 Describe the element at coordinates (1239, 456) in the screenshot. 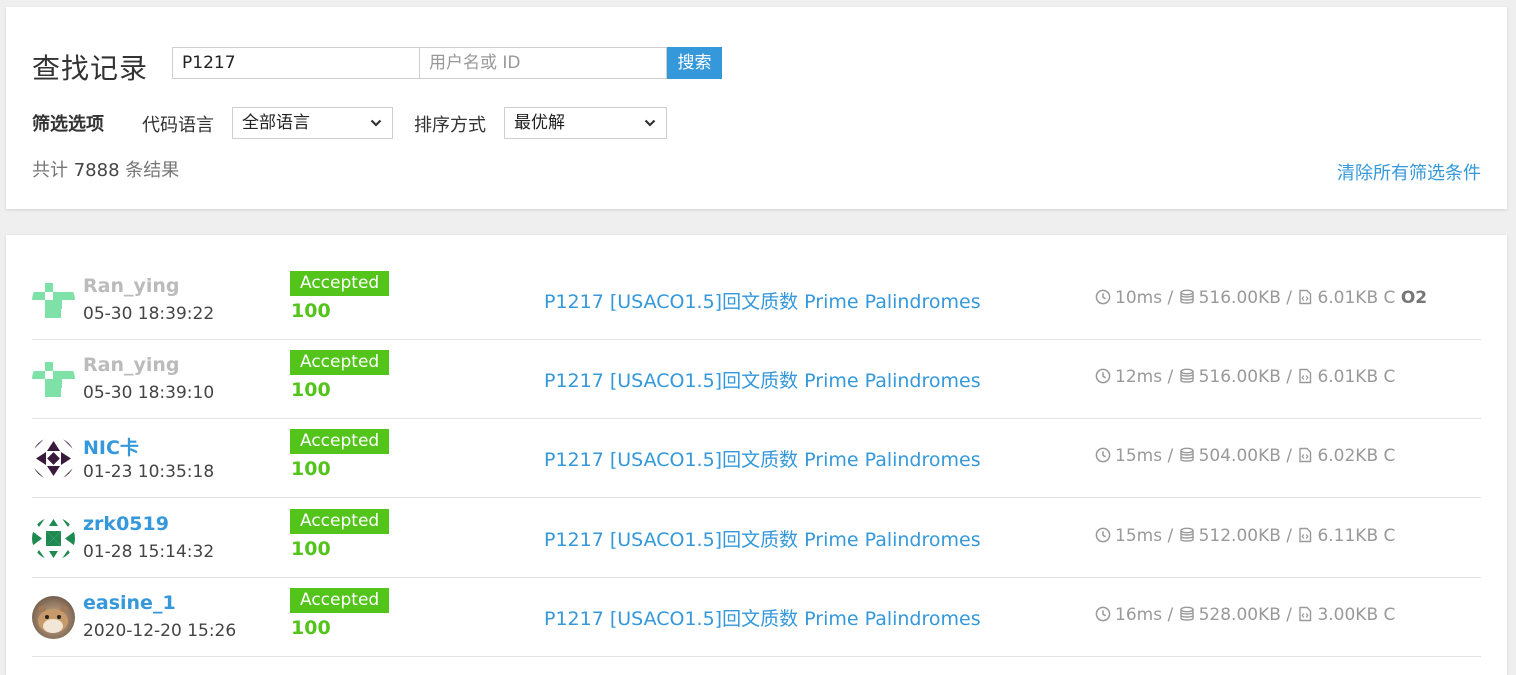

I see `memory-used: 504.00KB` at that location.